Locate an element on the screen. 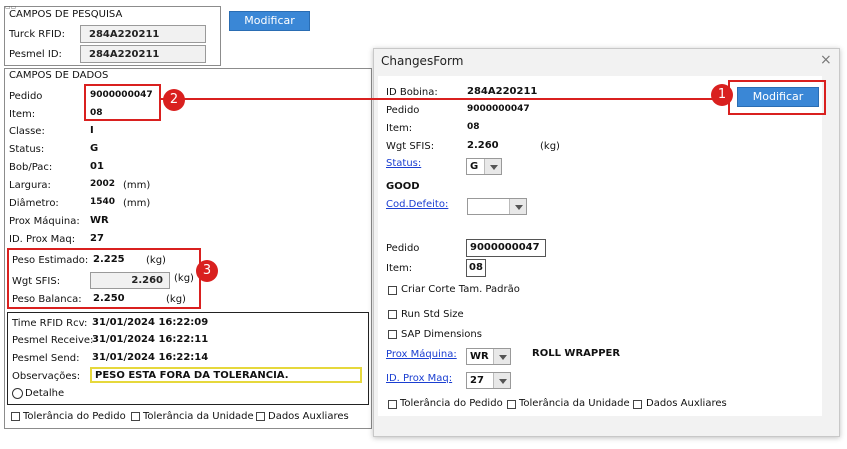 The height and width of the screenshot is (449, 847). bobpac-label: Bob/Pac: is located at coordinates (31, 167).